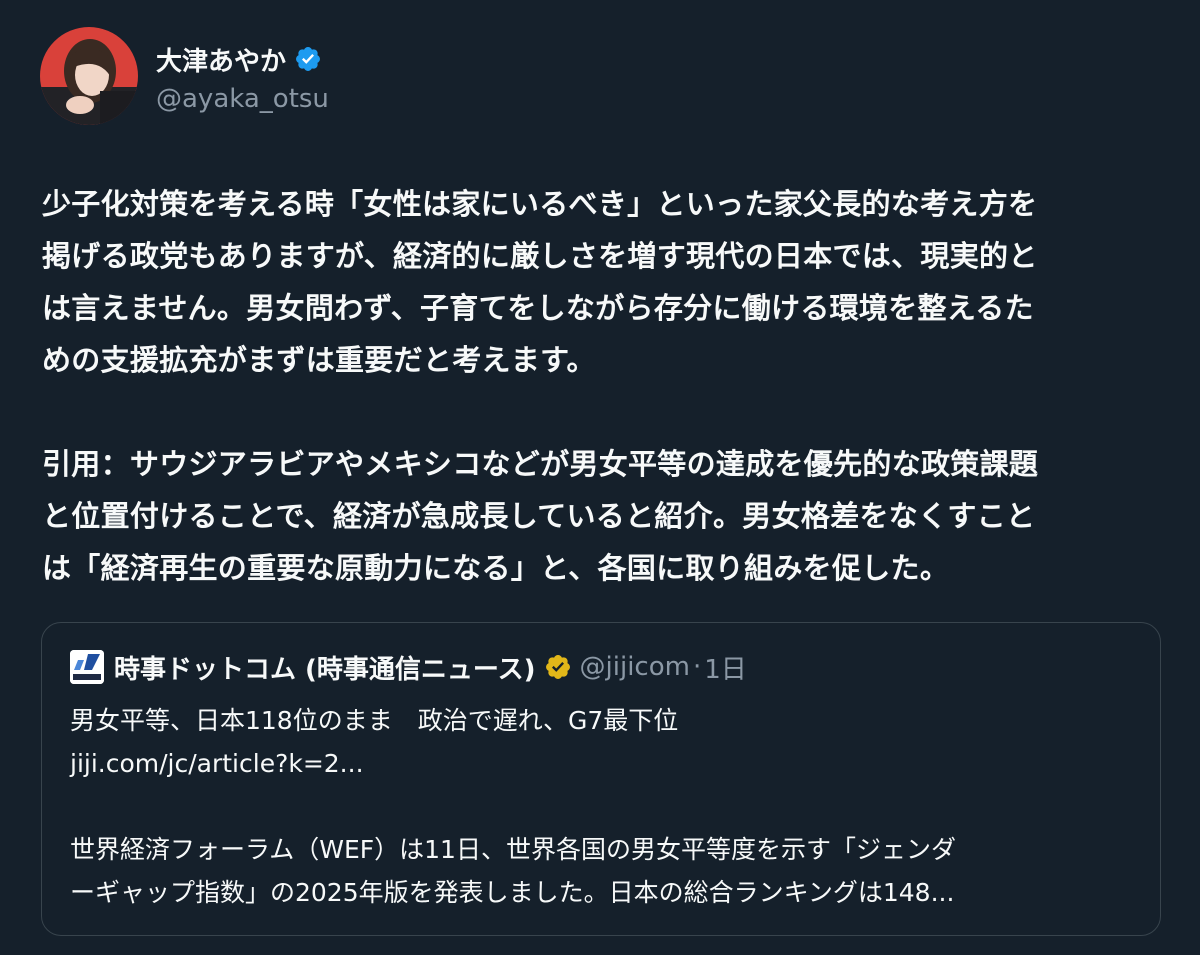 The width and height of the screenshot is (1200, 955). I want to click on tweet-header: 大津あやか @ayaka_otsu, so click(184, 76).